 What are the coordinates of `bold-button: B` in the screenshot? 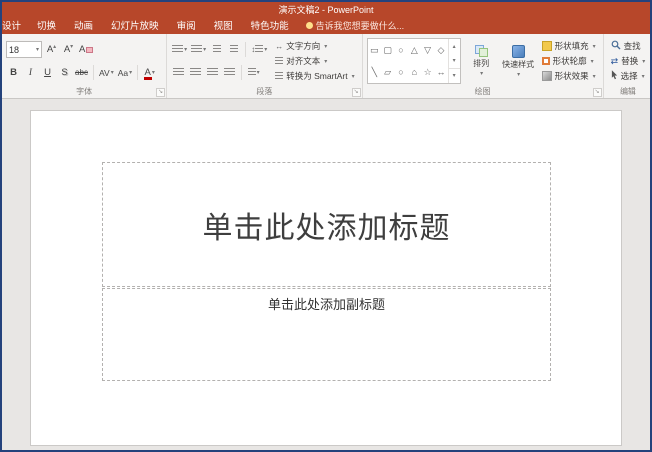 It's located at (13, 73).